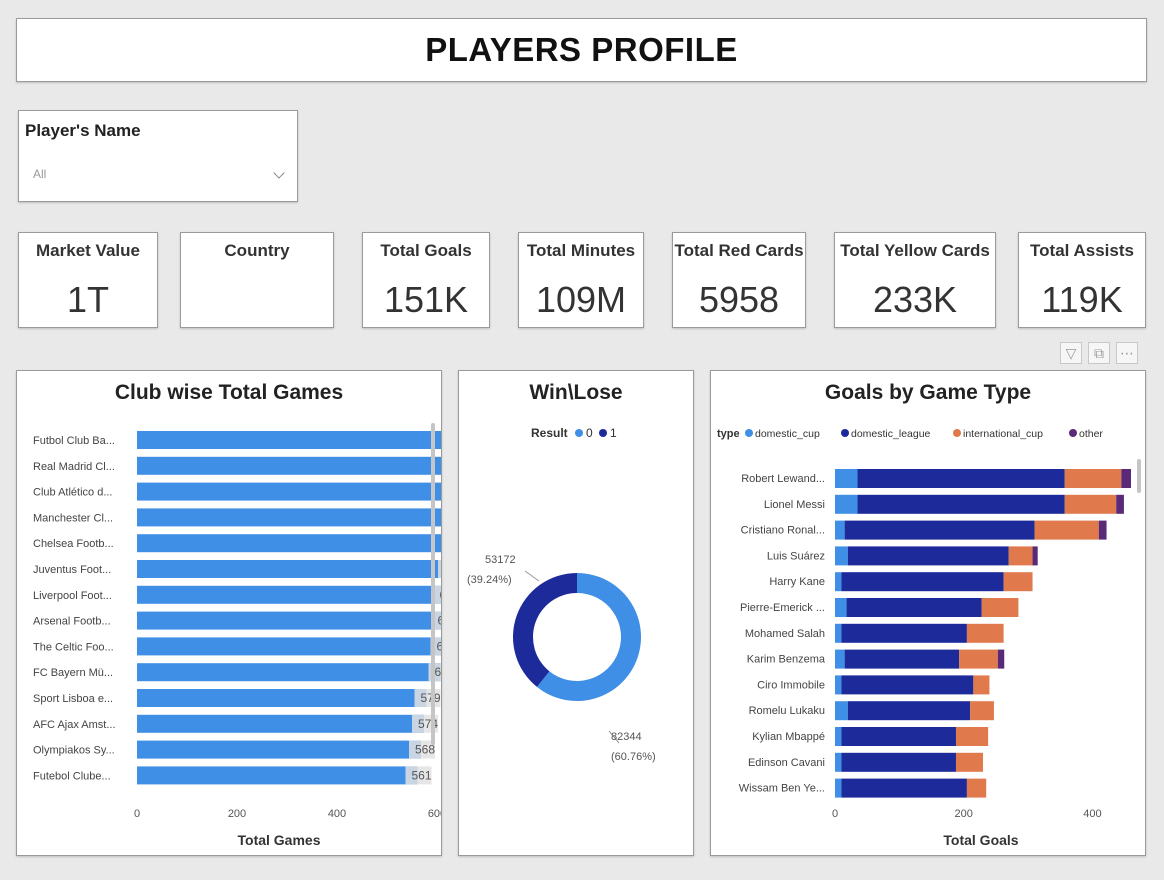 This screenshot has width=1164, height=880. I want to click on kpi-total-yellow-cards: Total Yellow Cards 233K, so click(915, 280).